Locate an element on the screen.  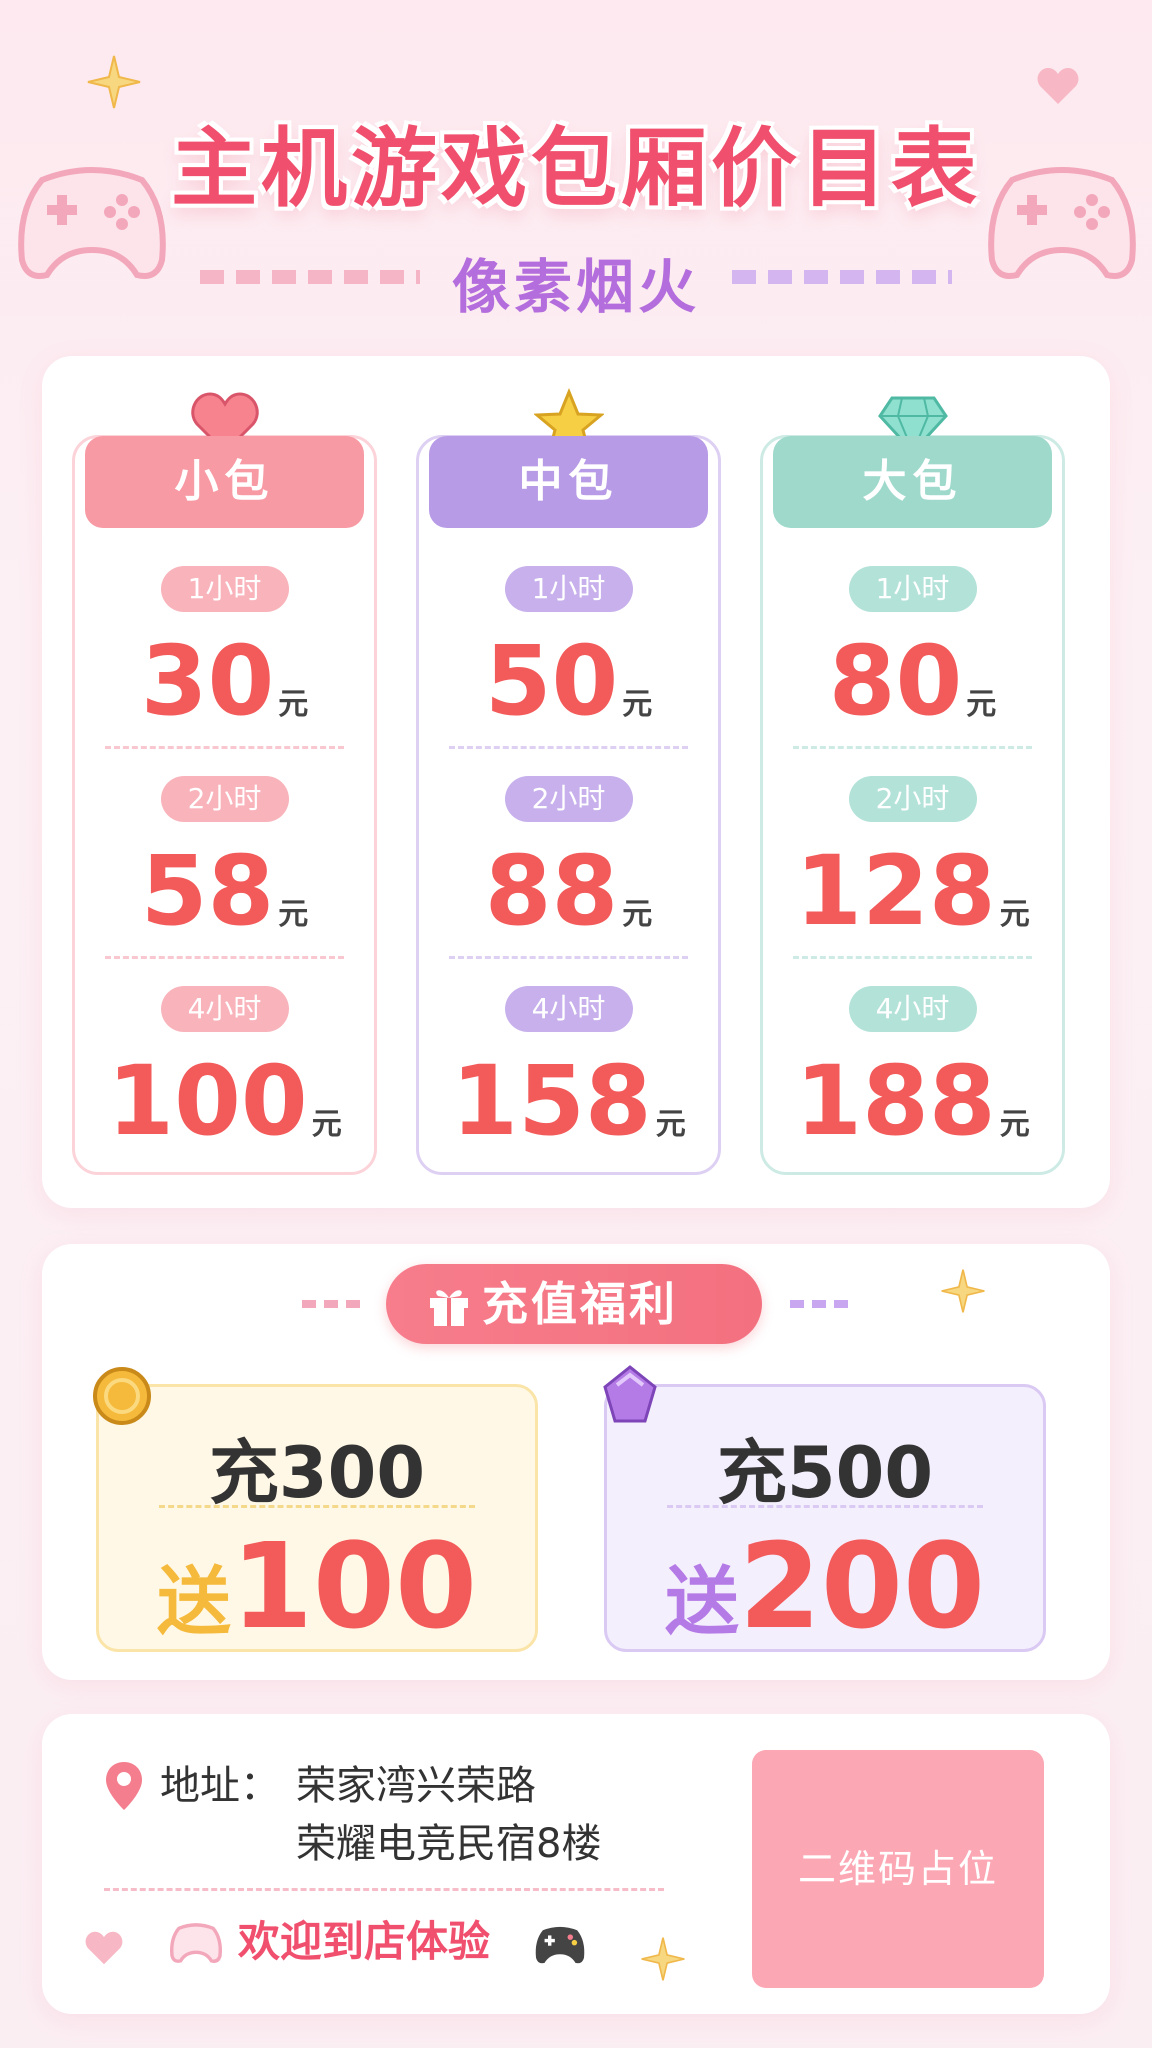
price-tier: 4小时 188 元 is located at coordinates (912, 1091).